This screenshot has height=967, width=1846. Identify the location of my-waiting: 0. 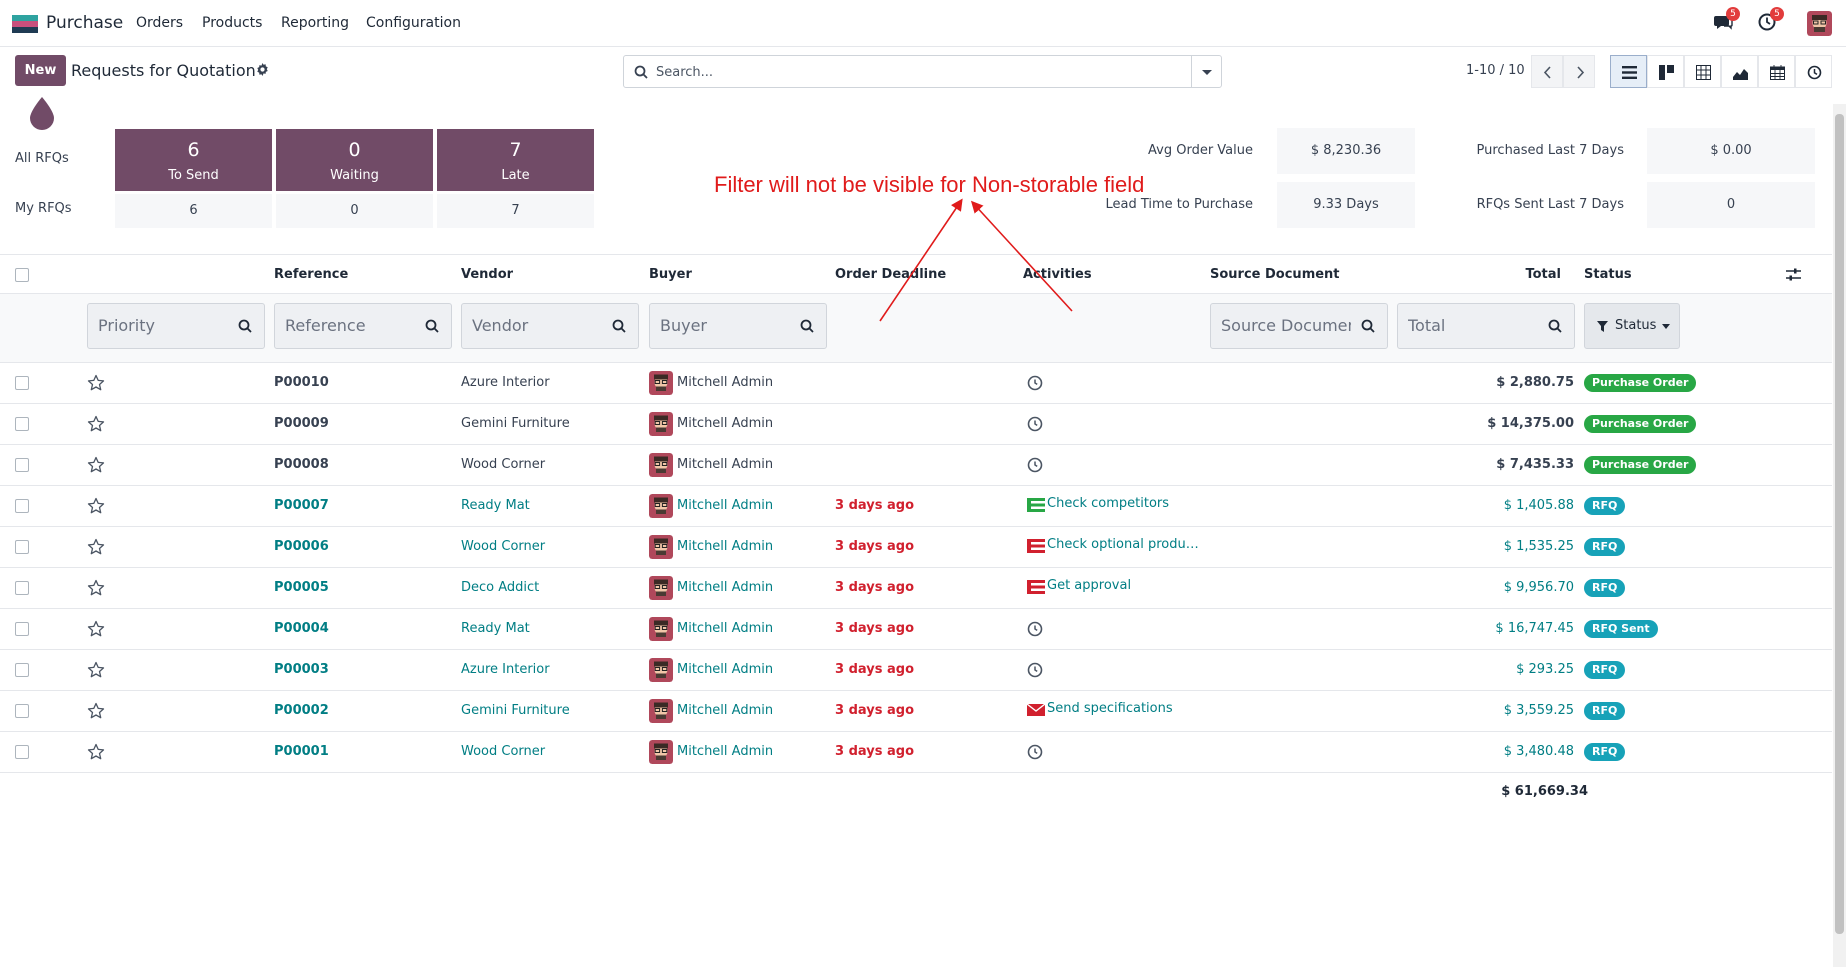
(354, 211).